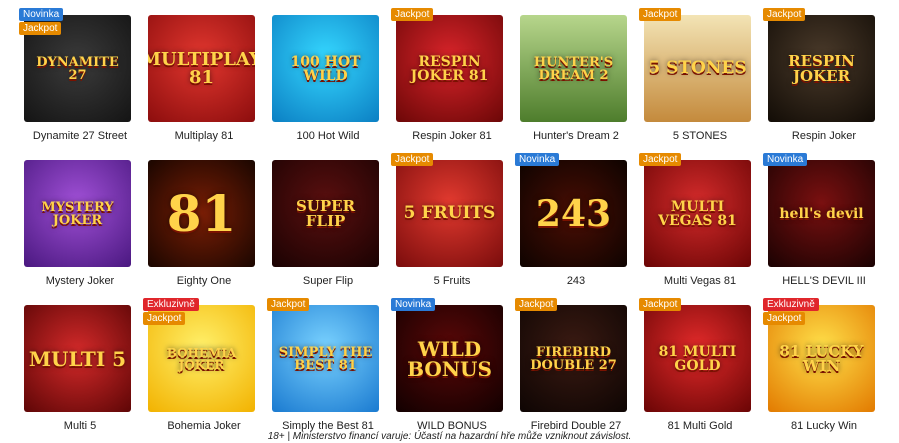  What do you see at coordinates (204, 281) in the screenshot?
I see `game-title: Eighty One` at bounding box center [204, 281].